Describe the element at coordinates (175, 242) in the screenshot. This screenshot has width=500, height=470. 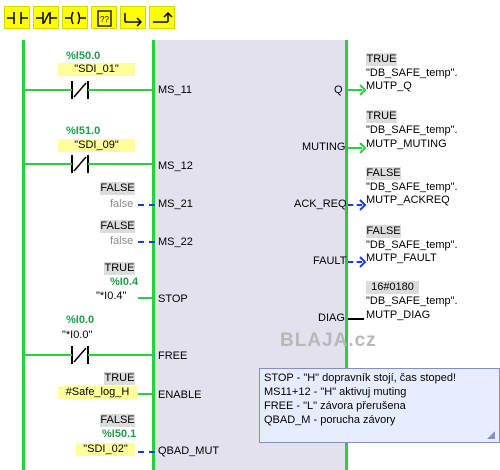
I see `pin-ms22: MS_22` at that location.